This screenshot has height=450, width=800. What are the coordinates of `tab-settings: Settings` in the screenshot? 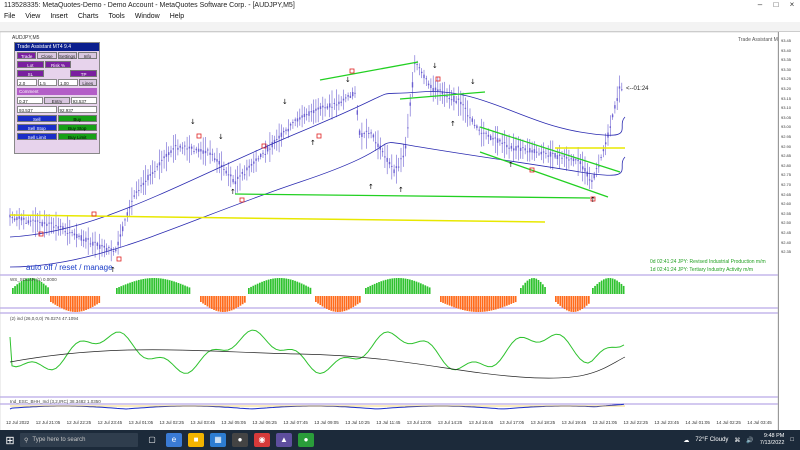 It's located at (67, 55).